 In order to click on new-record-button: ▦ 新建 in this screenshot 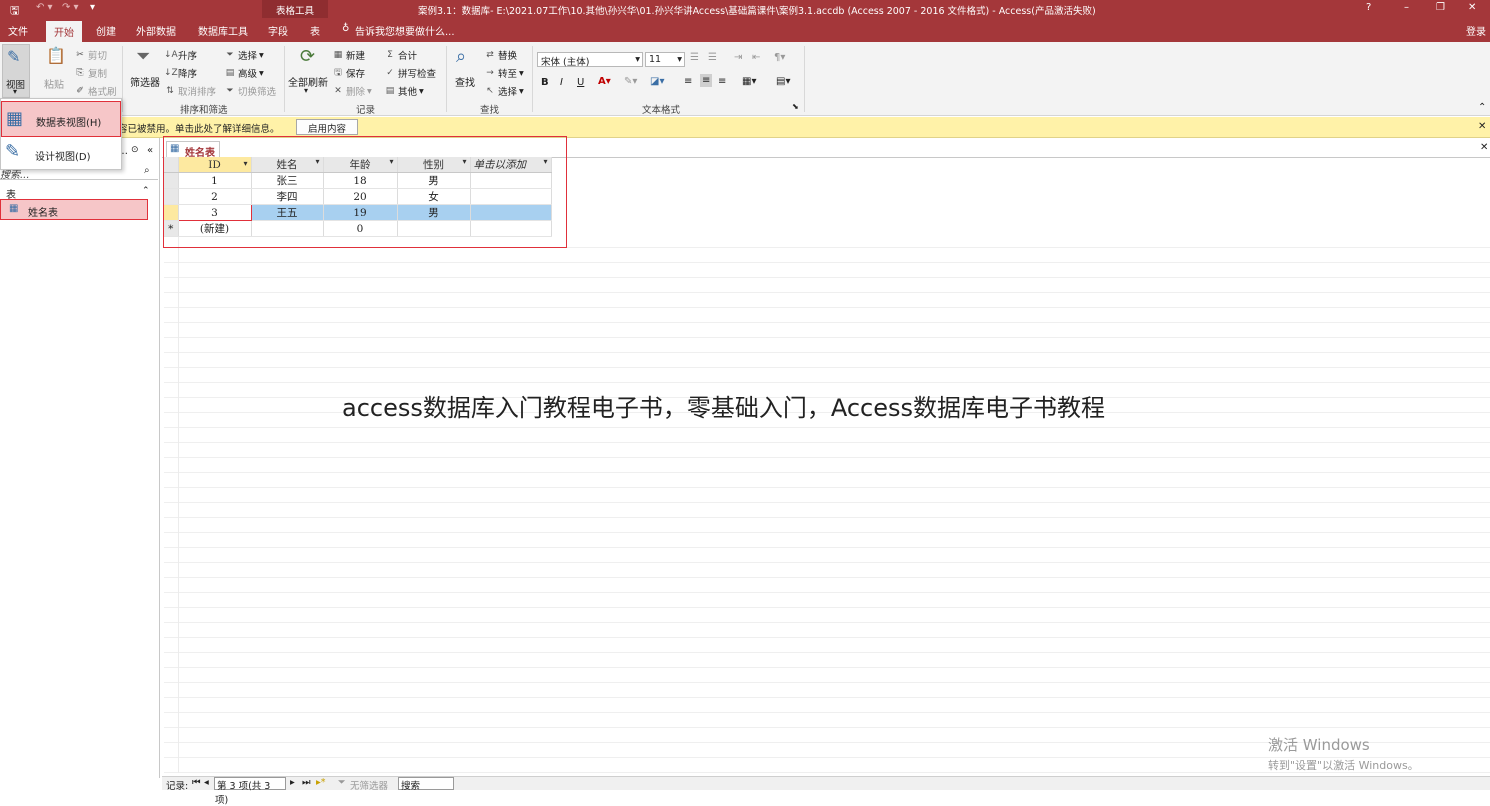, I will do `click(348, 55)`.